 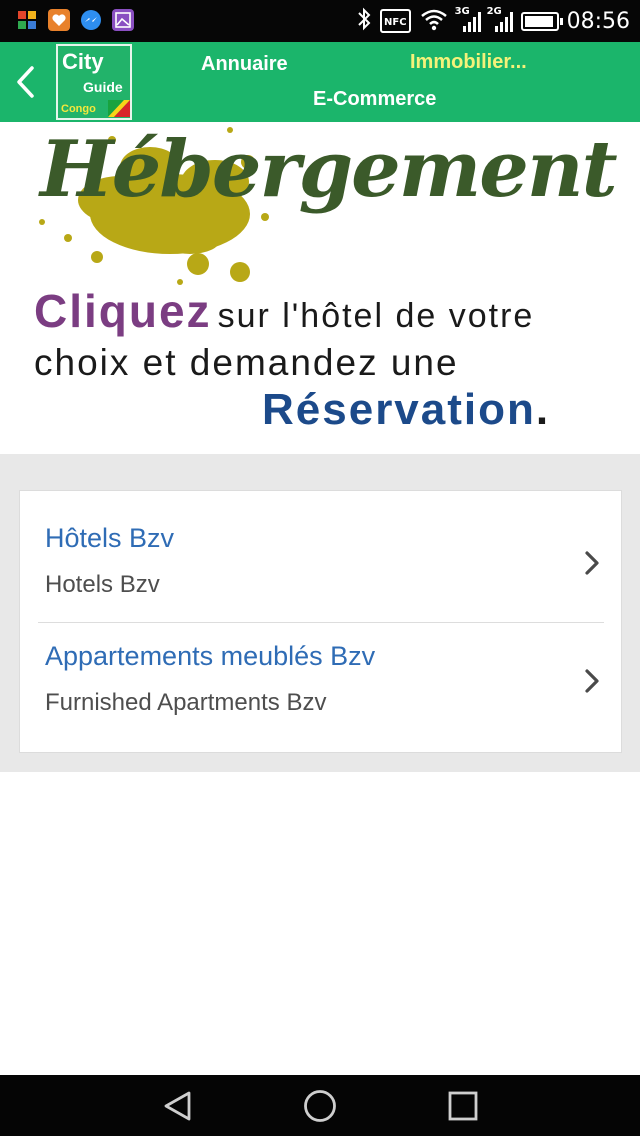 I want to click on system-navigation-bar, so click(x=320, y=1105).